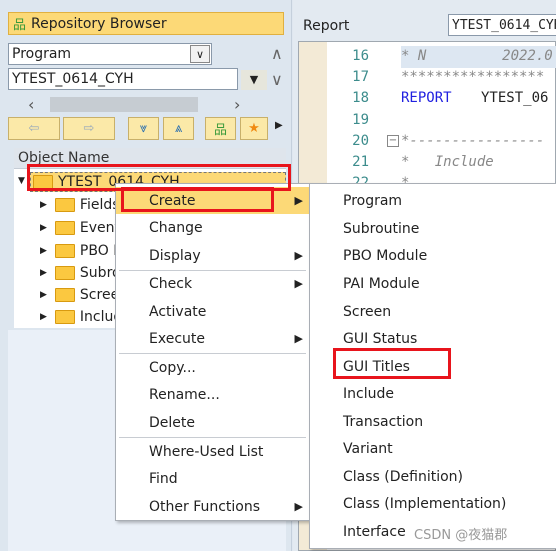 This screenshot has width=556, height=551. I want to click on line-number: 18, so click(360, 98).